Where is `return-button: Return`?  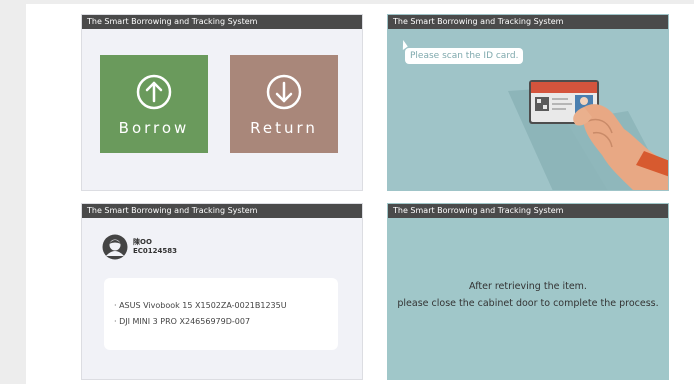 return-button: Return is located at coordinates (284, 104).